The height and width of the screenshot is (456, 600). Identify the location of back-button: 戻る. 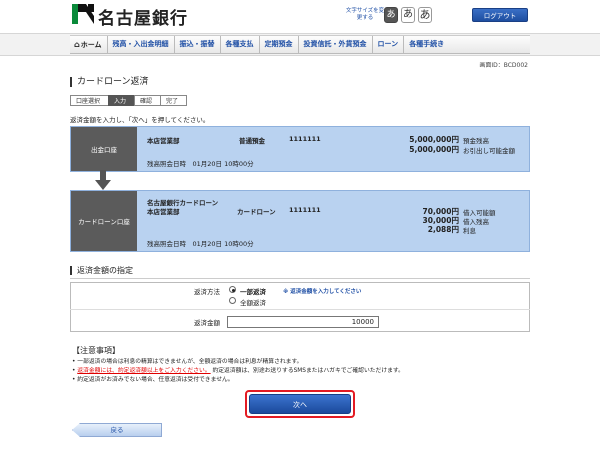
(117, 430).